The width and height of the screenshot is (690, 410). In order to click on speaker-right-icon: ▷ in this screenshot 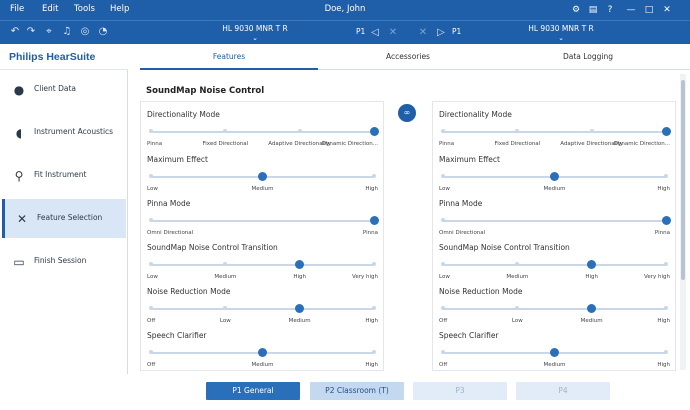, I will do `click(441, 33)`.